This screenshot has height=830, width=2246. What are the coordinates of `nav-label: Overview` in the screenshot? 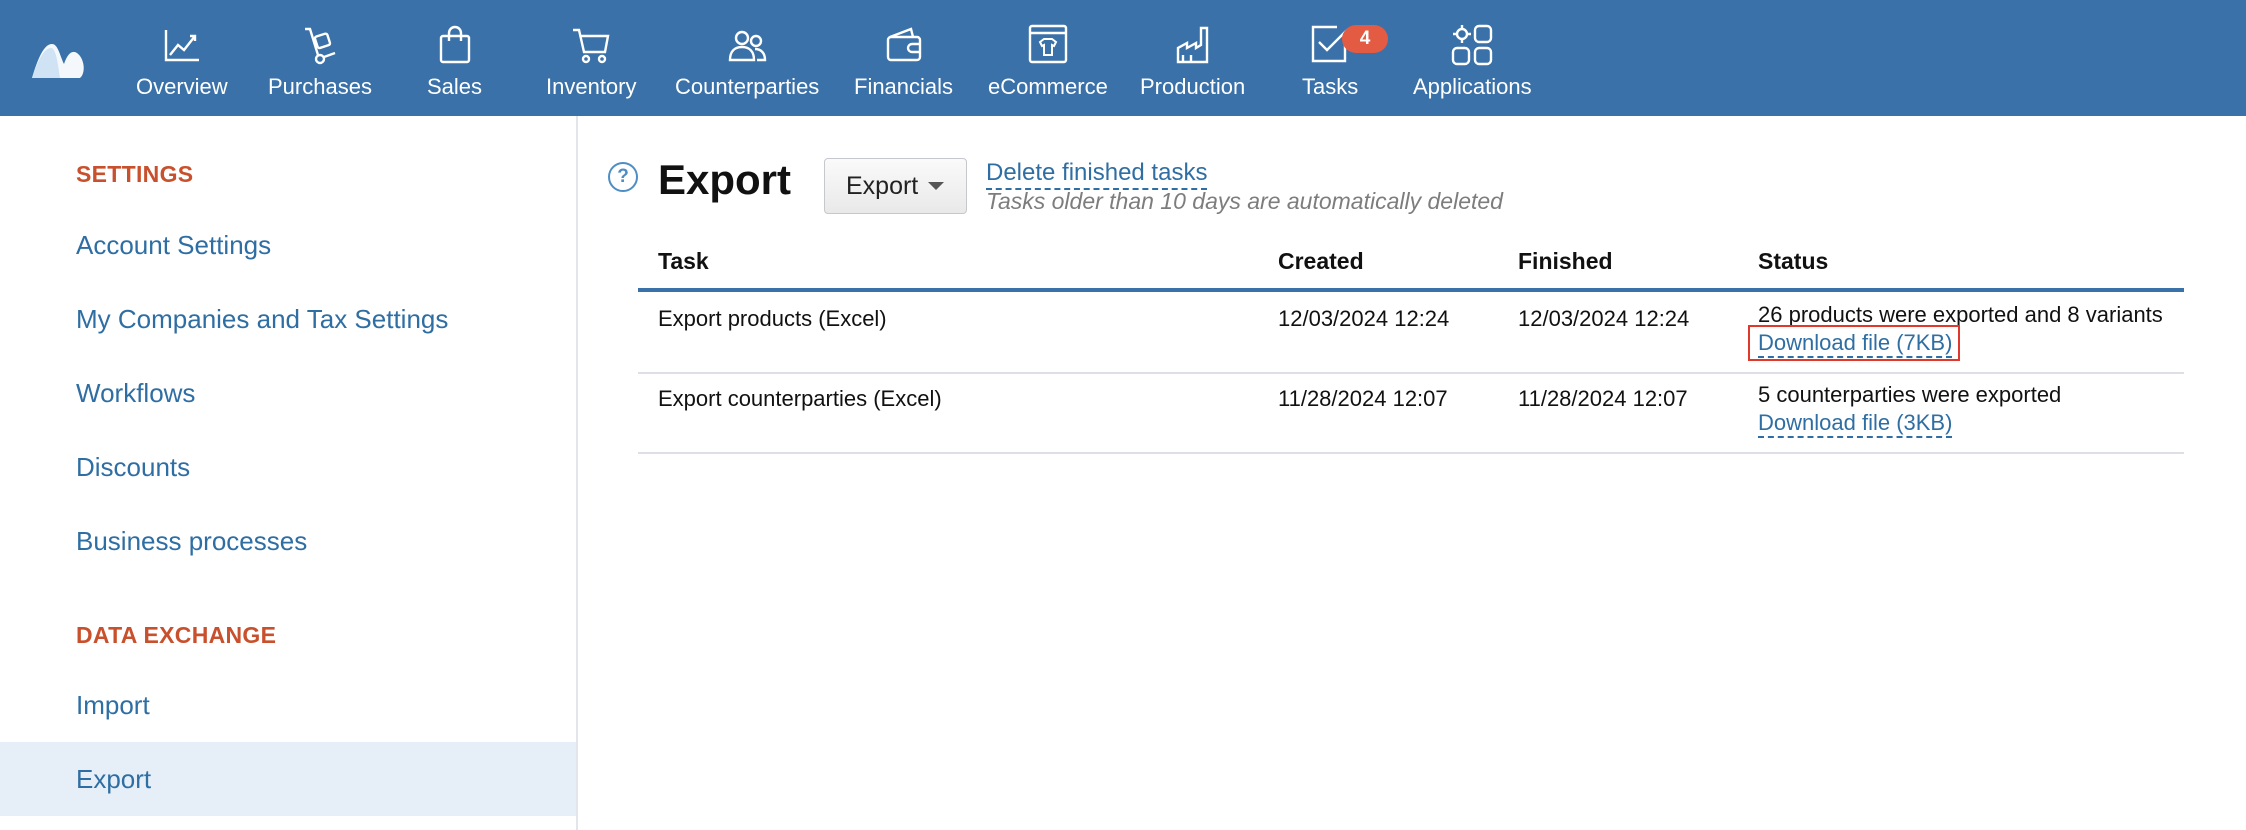 It's located at (182, 86).